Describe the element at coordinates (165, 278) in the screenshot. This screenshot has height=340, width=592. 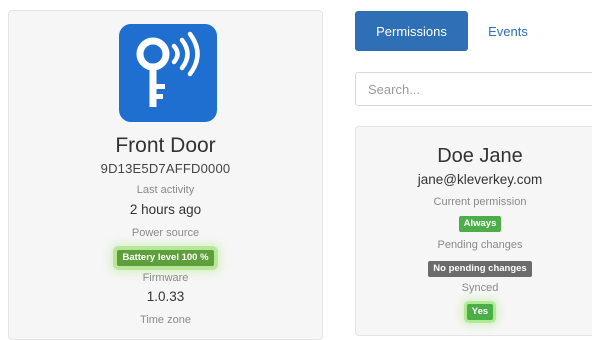
I see `firmware-label: Firmware` at that location.